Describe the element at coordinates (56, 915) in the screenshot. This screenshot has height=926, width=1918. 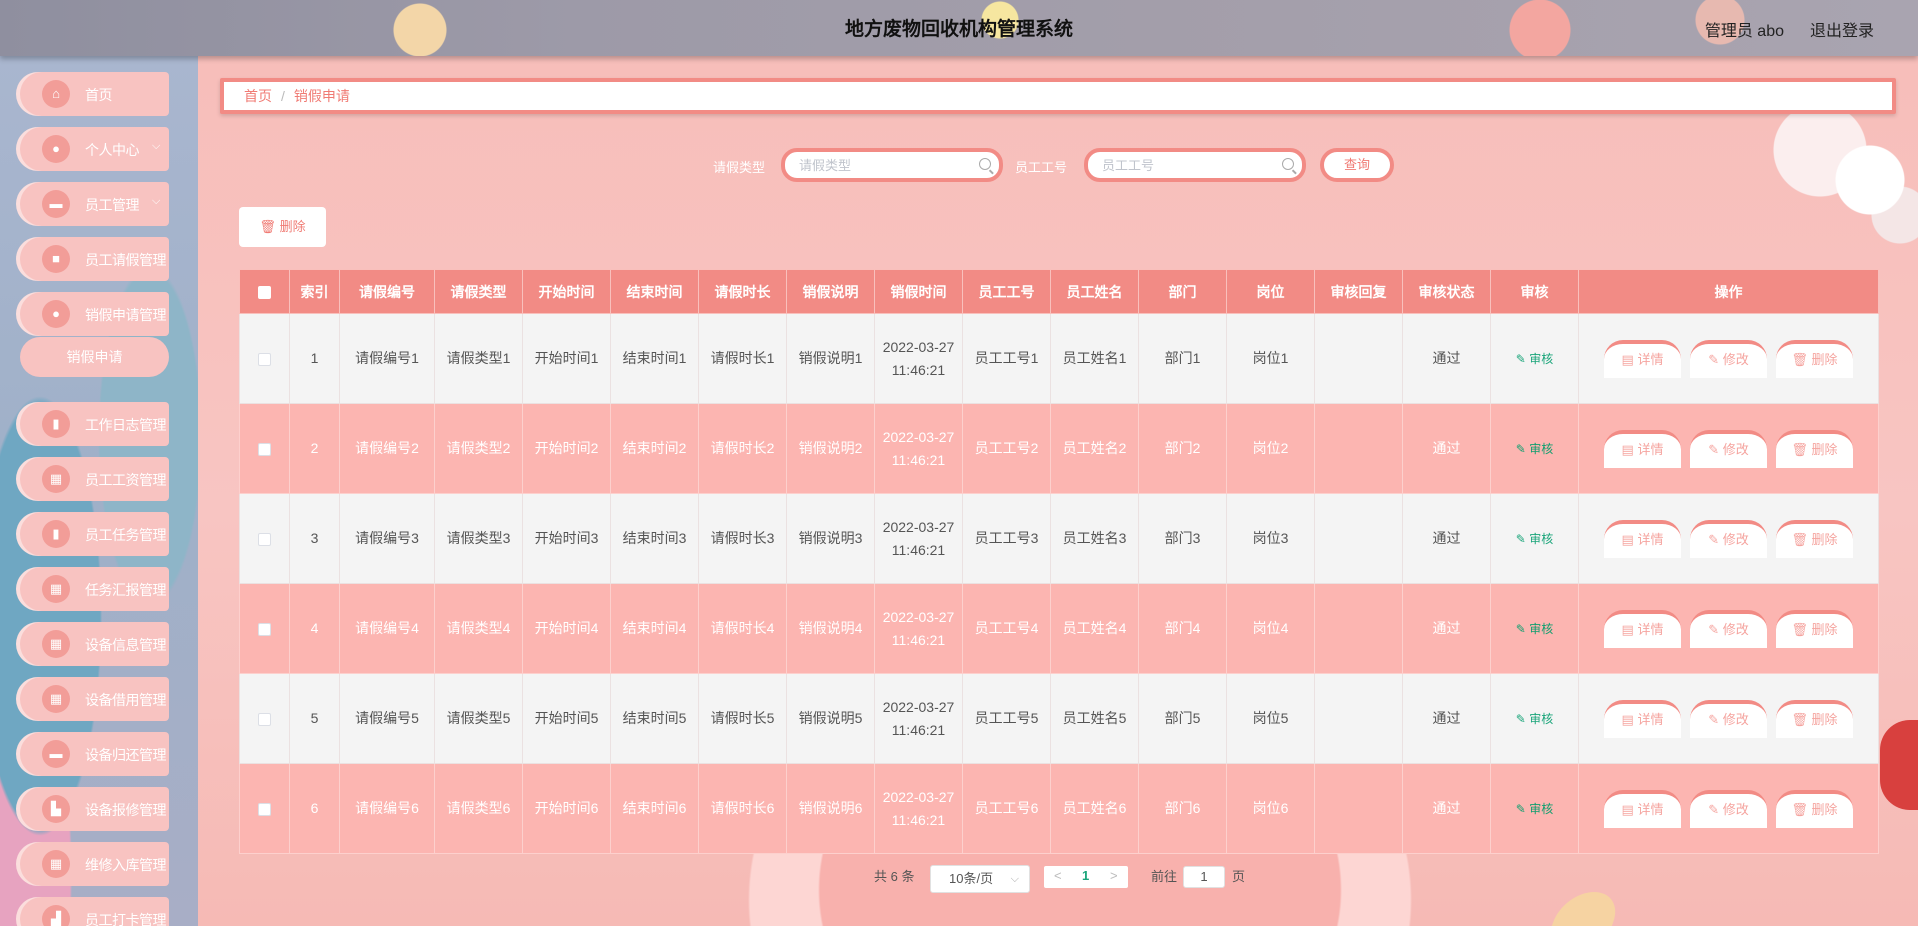
I see `chart-icon: ▟` at that location.